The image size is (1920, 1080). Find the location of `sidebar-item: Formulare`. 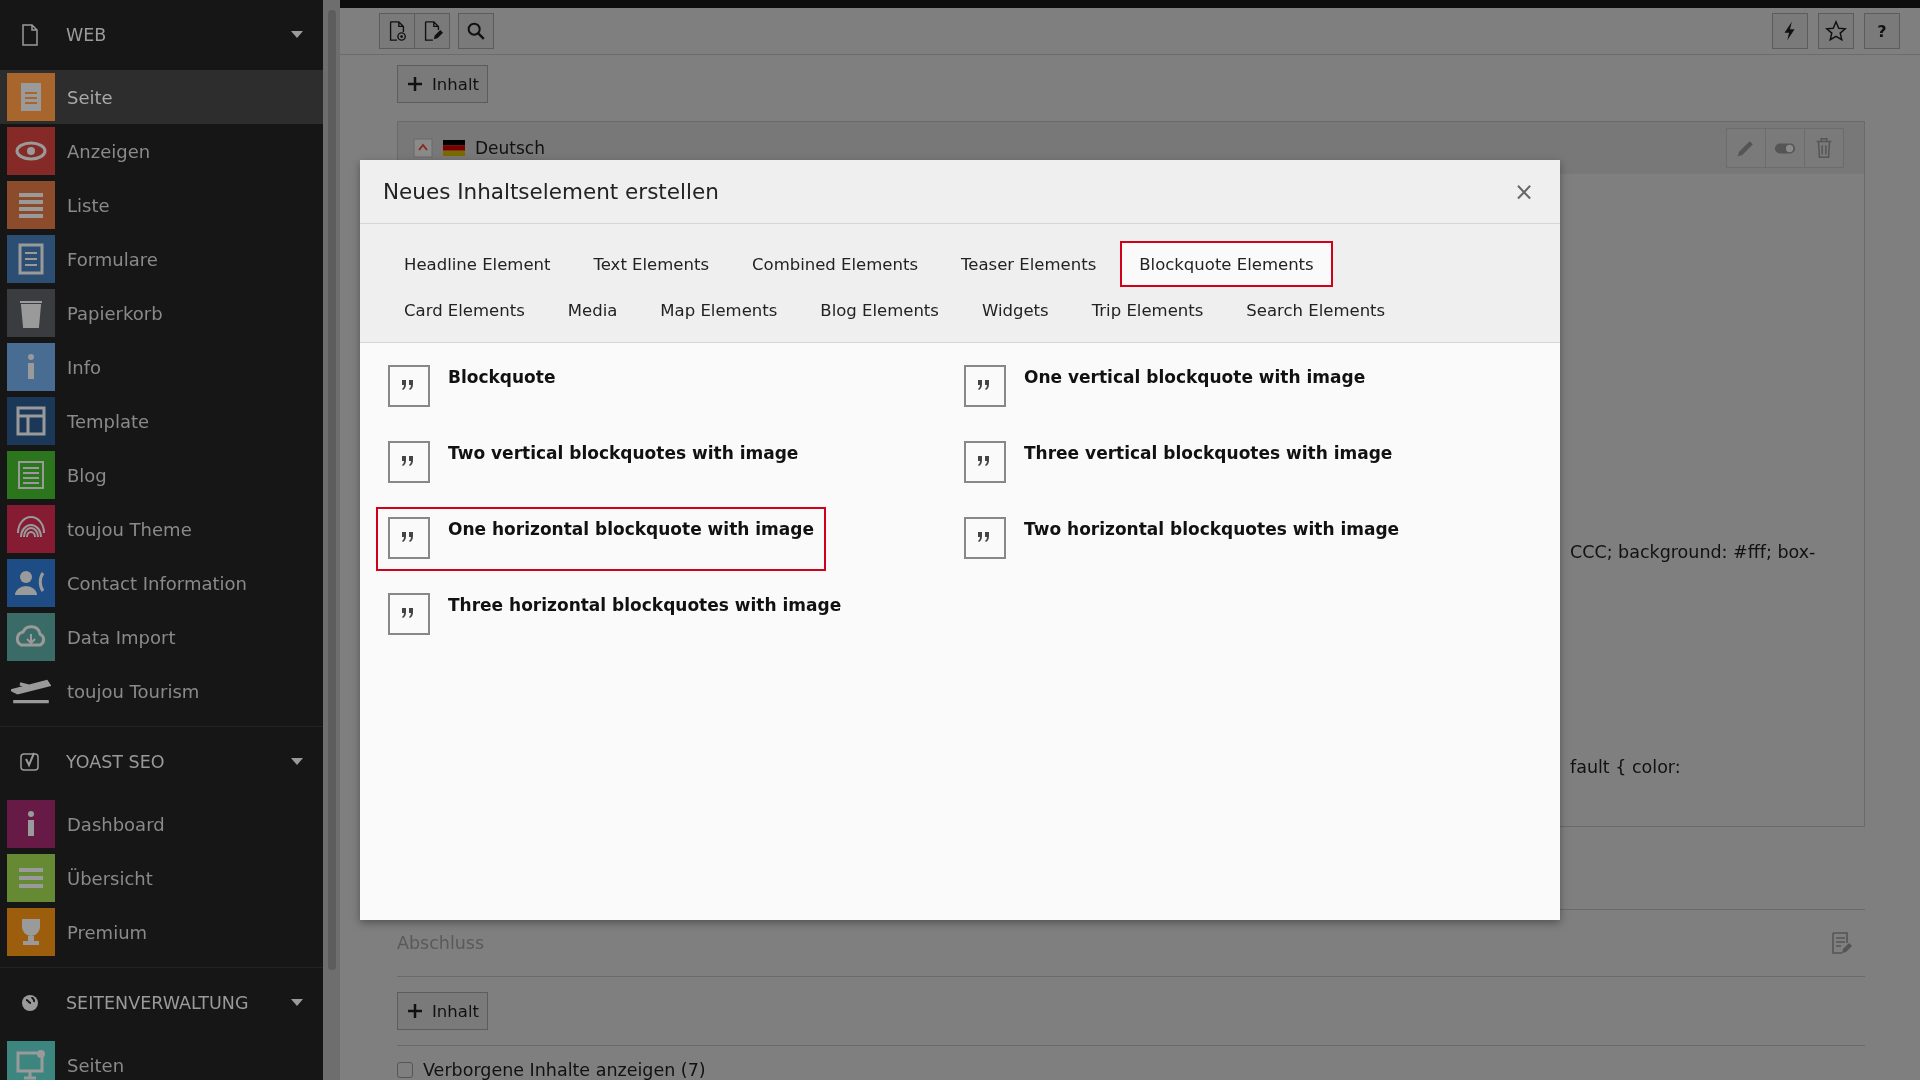

sidebar-item: Formulare is located at coordinates (161, 259).